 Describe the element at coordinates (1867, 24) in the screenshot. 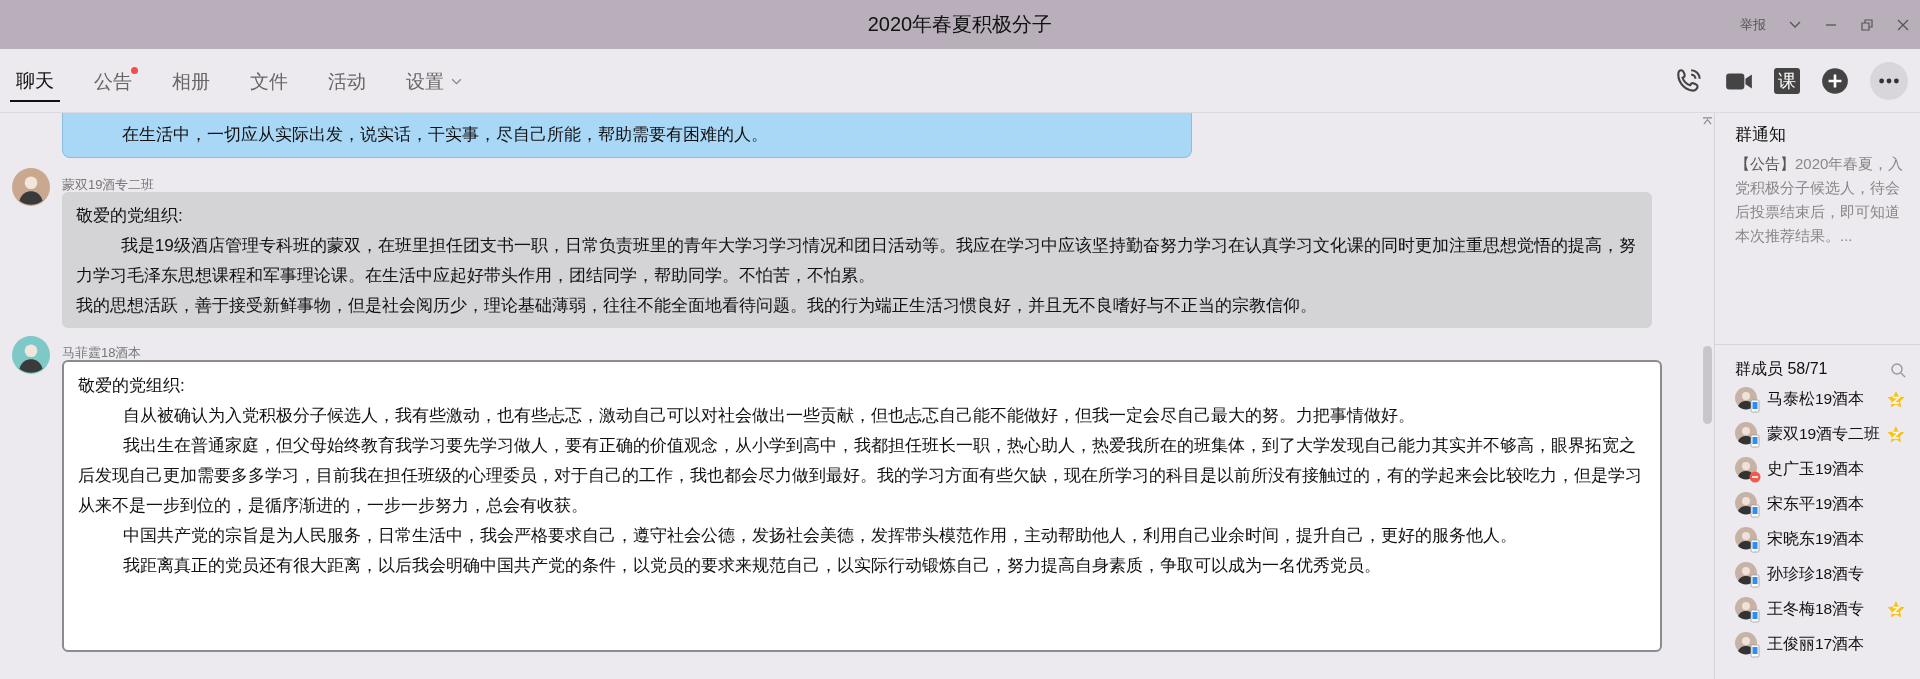

I see `restore-icon` at that location.